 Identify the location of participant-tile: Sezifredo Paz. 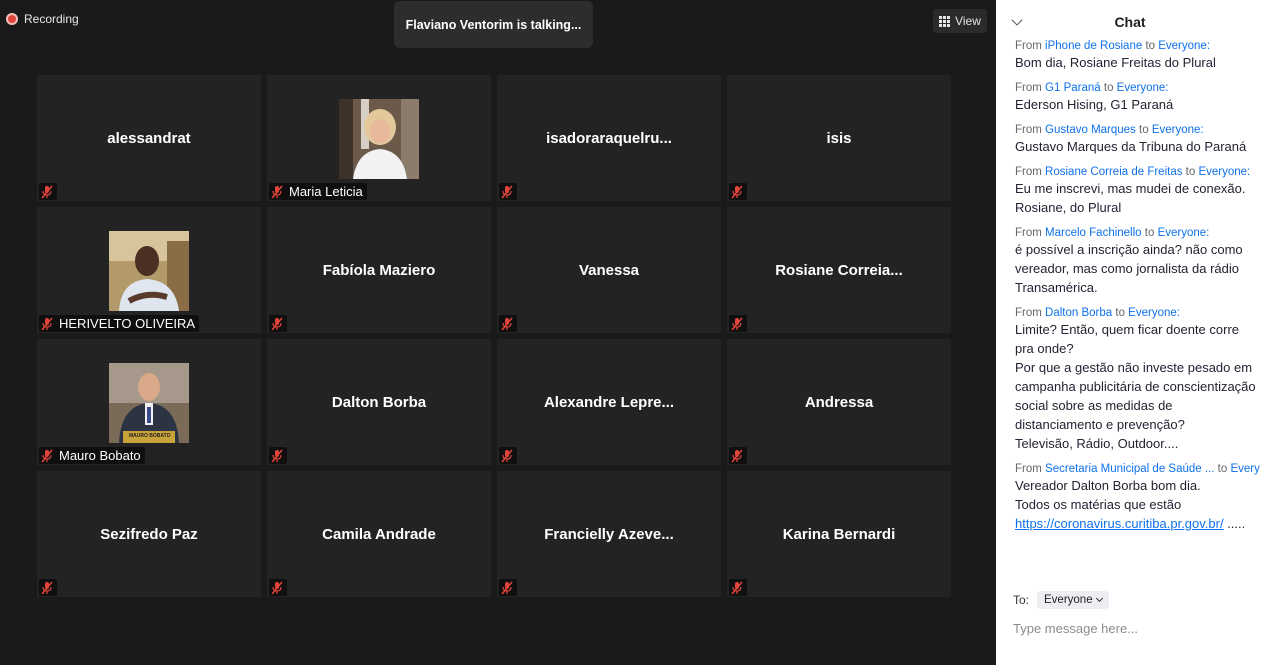
(149, 534).